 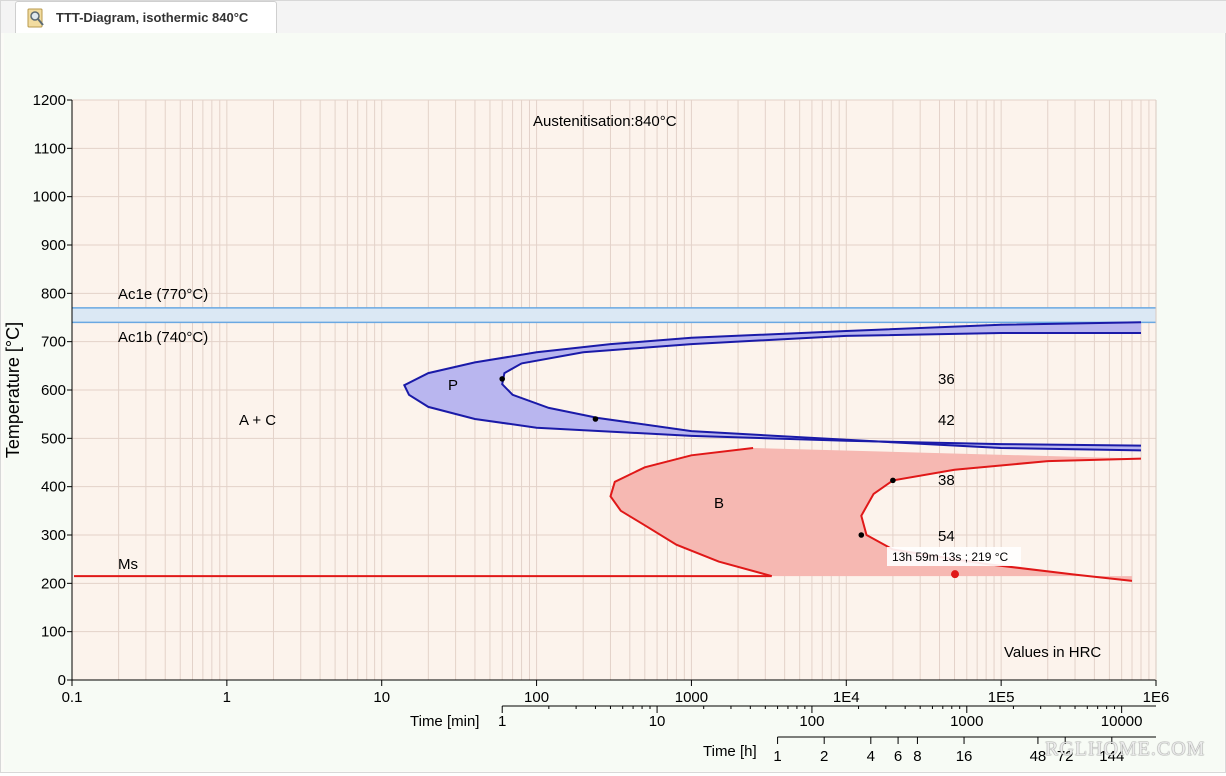 I want to click on magnifier-document-icon, so click(x=35, y=18).